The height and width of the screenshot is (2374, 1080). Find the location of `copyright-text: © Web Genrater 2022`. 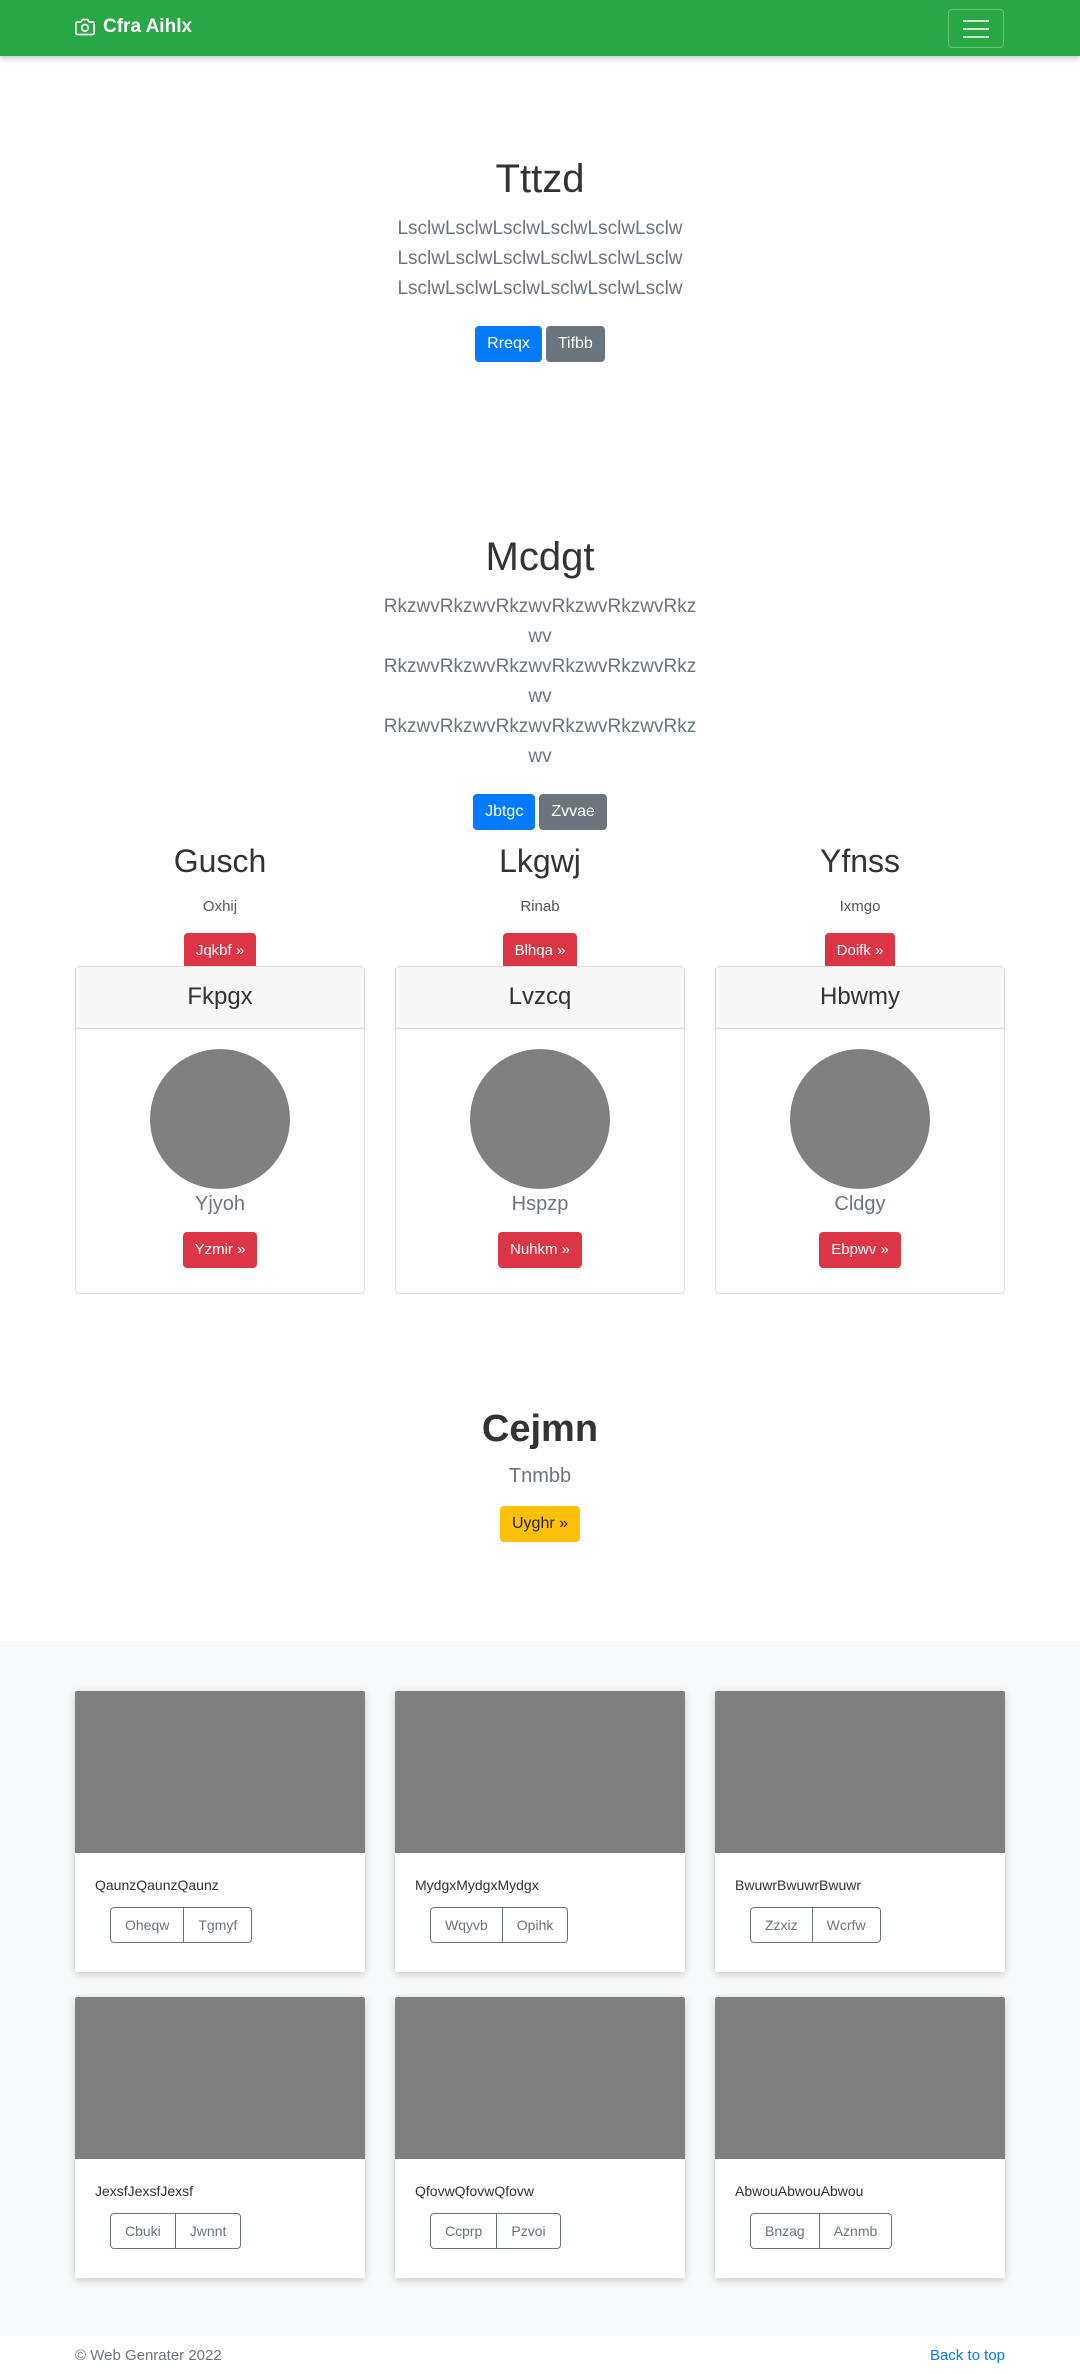

copyright-text: © Web Genrater 2022 is located at coordinates (148, 2355).